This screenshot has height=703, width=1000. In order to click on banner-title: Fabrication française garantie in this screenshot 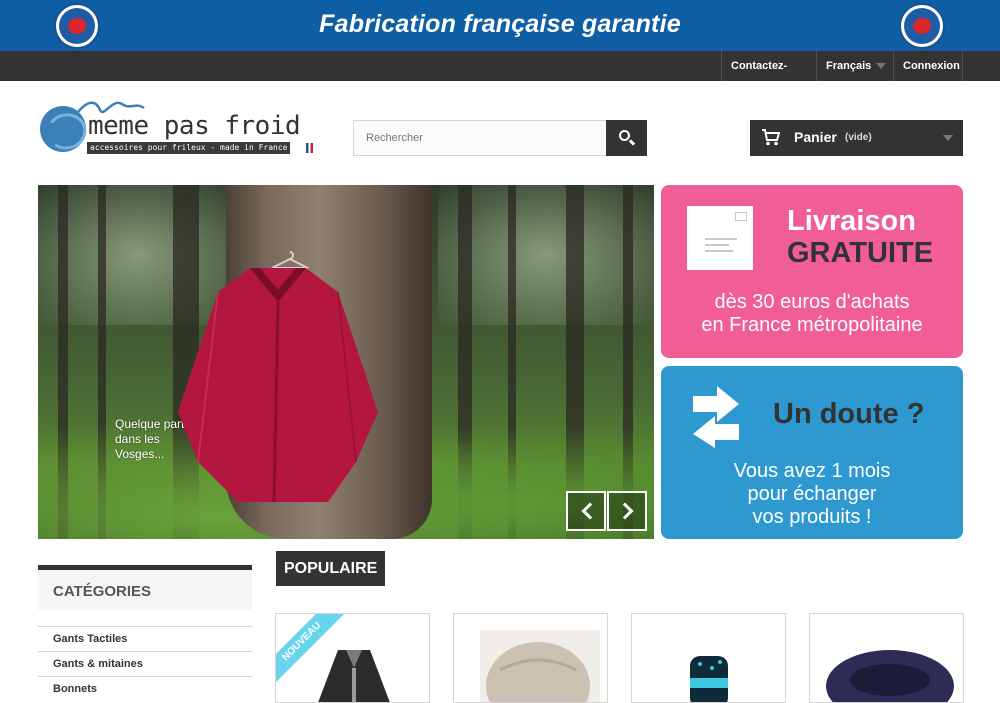, I will do `click(500, 24)`.